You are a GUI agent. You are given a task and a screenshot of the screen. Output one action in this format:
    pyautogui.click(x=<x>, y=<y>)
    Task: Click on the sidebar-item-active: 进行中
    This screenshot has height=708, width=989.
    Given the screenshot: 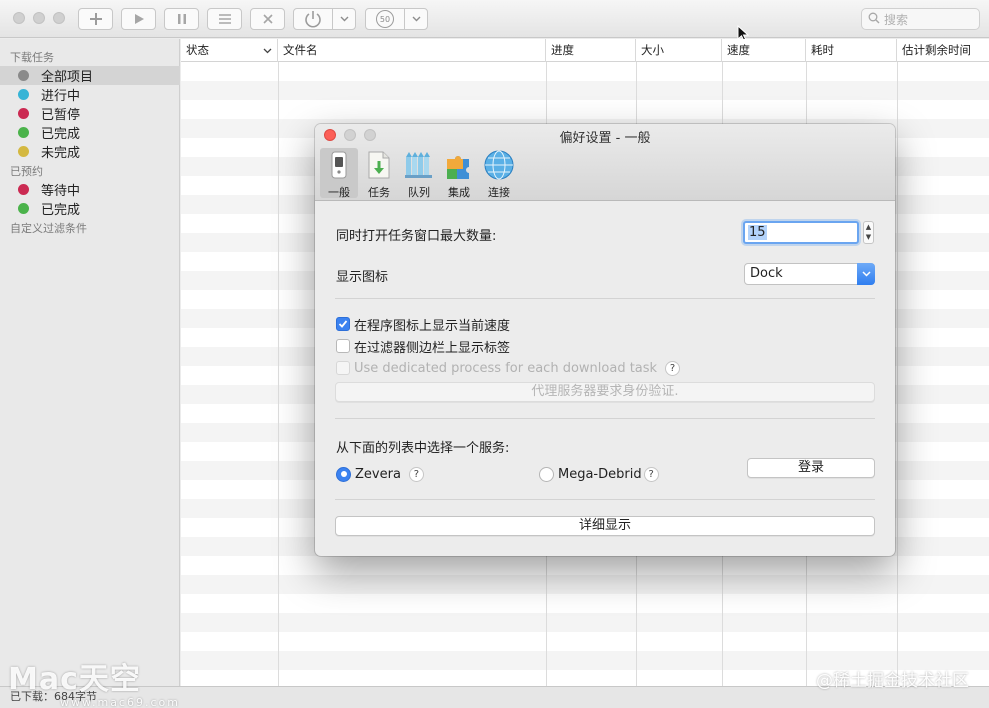 What is the action you would take?
    pyautogui.click(x=90, y=94)
    